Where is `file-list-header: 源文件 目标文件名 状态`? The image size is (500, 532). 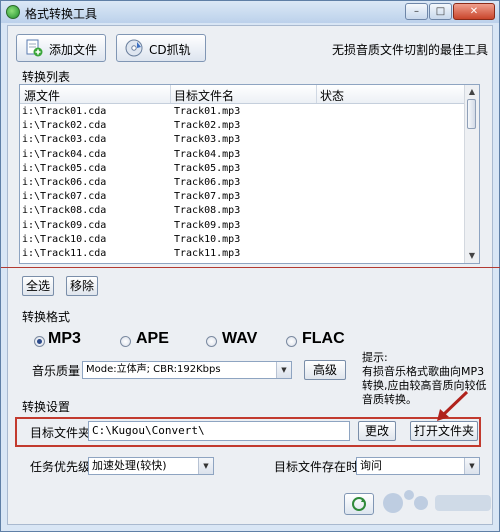
file-list-header: 源文件 目标文件名 状态 is located at coordinates (243, 94).